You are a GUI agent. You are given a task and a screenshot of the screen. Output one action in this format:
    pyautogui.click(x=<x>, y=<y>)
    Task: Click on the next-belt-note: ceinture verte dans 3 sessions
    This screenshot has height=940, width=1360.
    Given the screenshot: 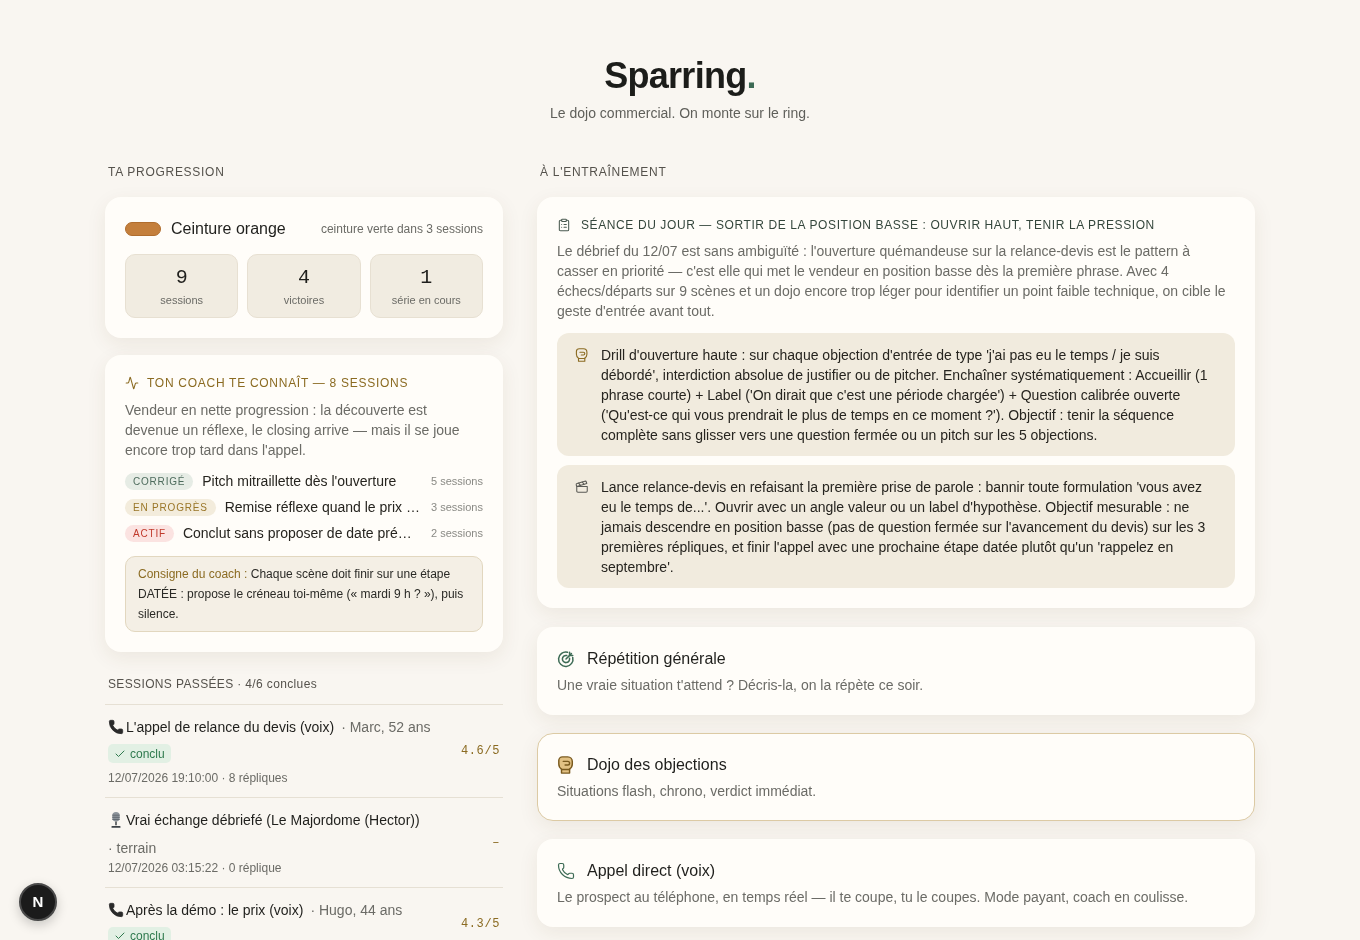 What is the action you would take?
    pyautogui.click(x=401, y=229)
    